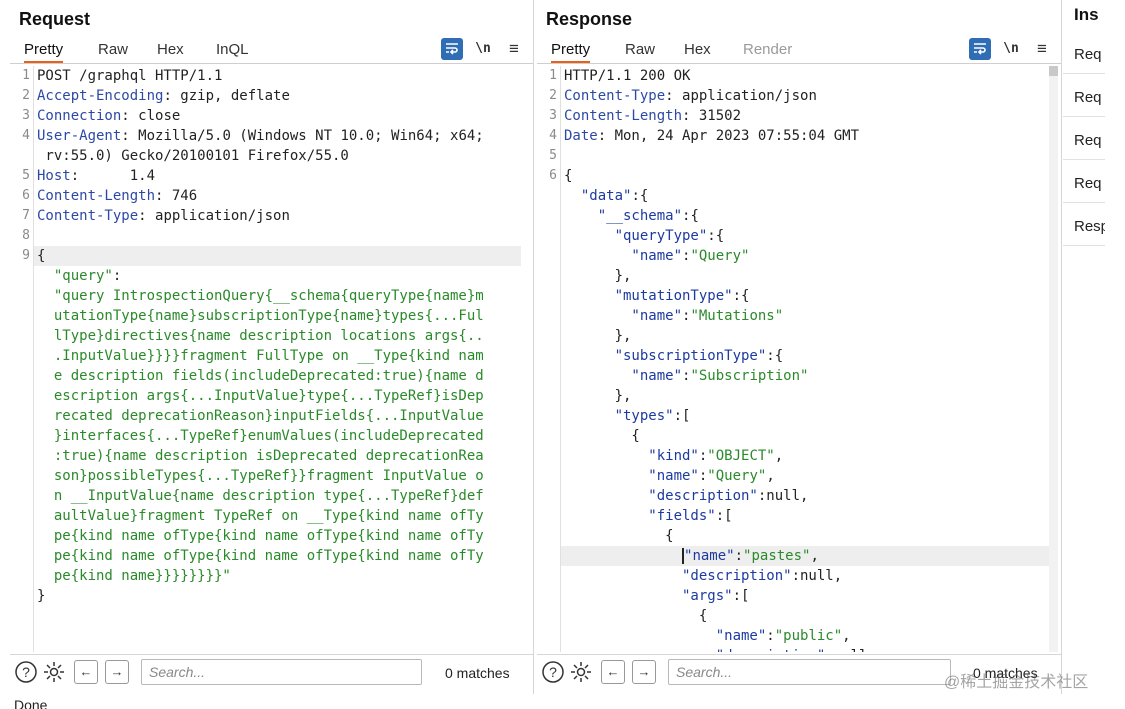 The width and height of the screenshot is (1125, 709). What do you see at coordinates (113, 49) in the screenshot?
I see `request-tab-raw: Raw` at bounding box center [113, 49].